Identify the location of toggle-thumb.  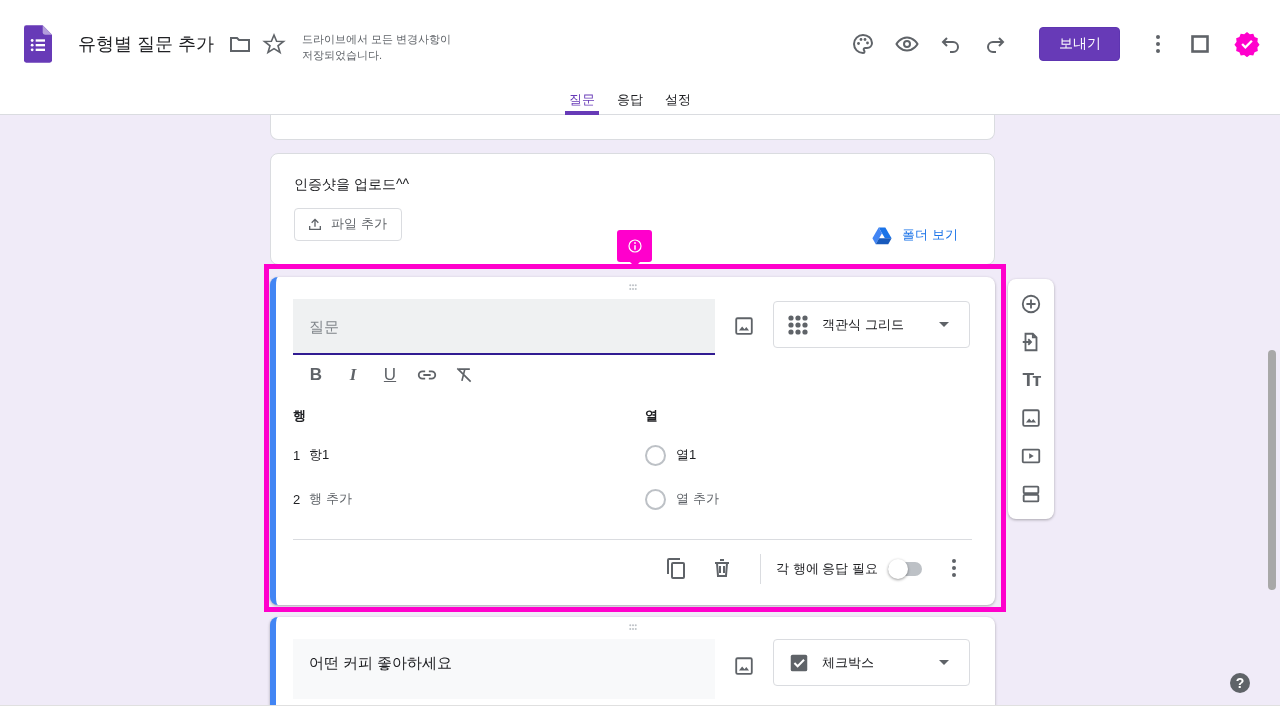
(898, 569).